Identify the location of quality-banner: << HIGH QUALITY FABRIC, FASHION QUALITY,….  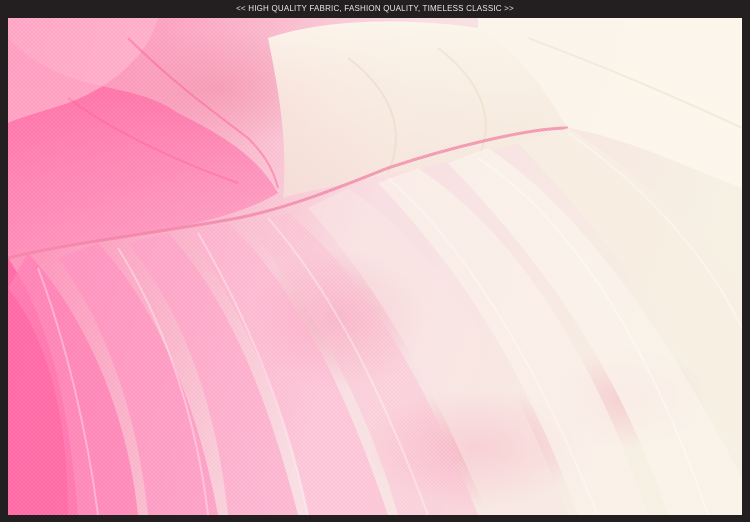
(375, 8).